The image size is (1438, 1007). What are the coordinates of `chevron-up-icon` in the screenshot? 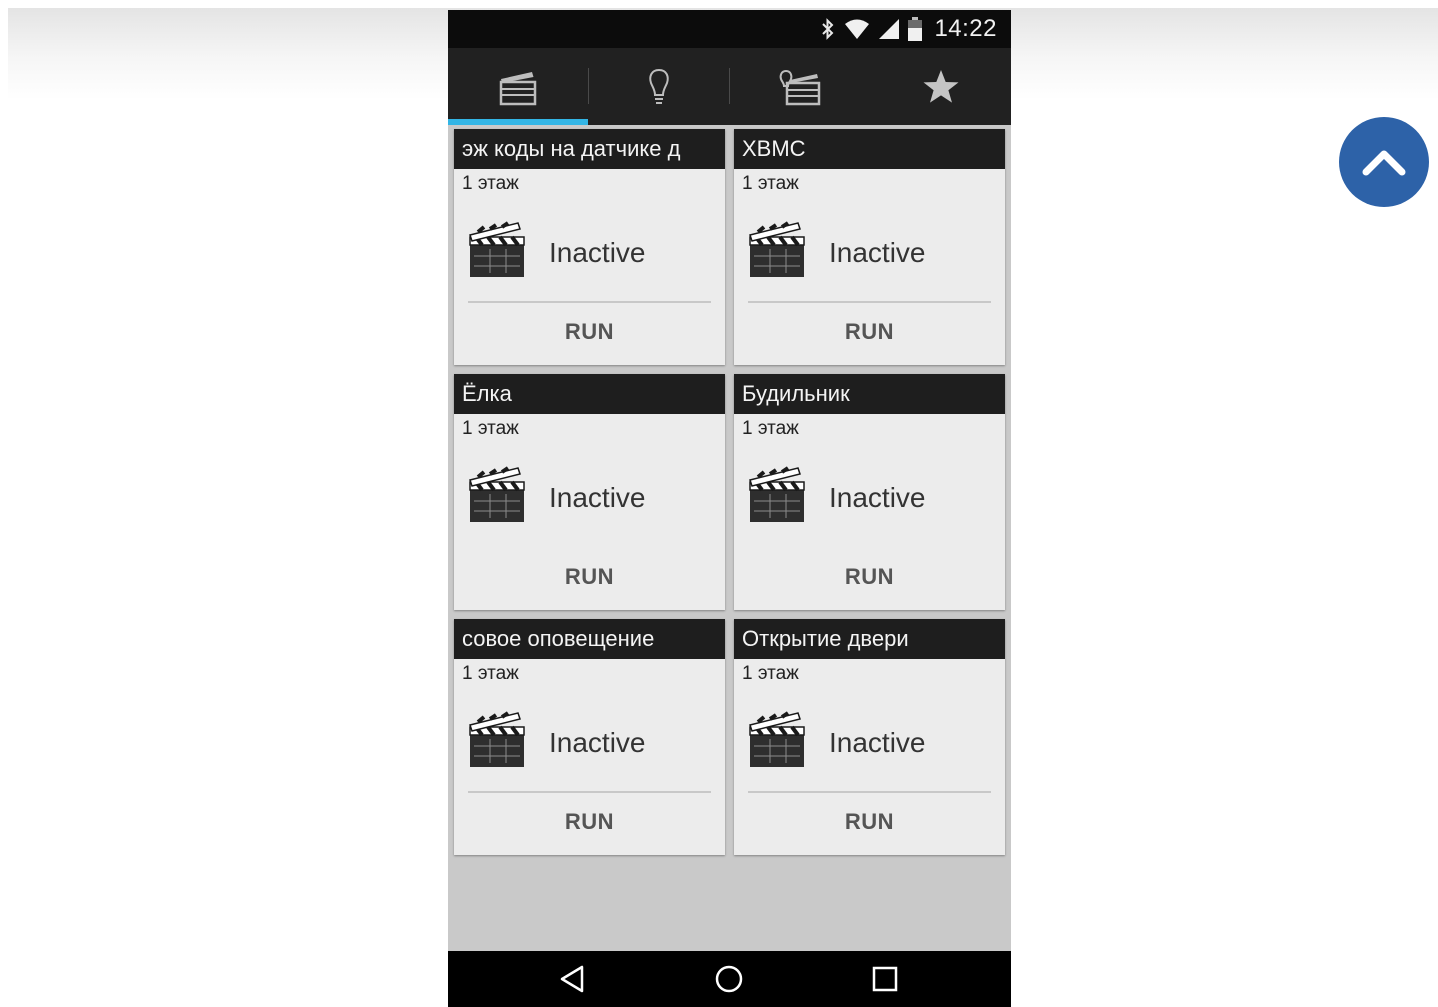 It's located at (1384, 163).